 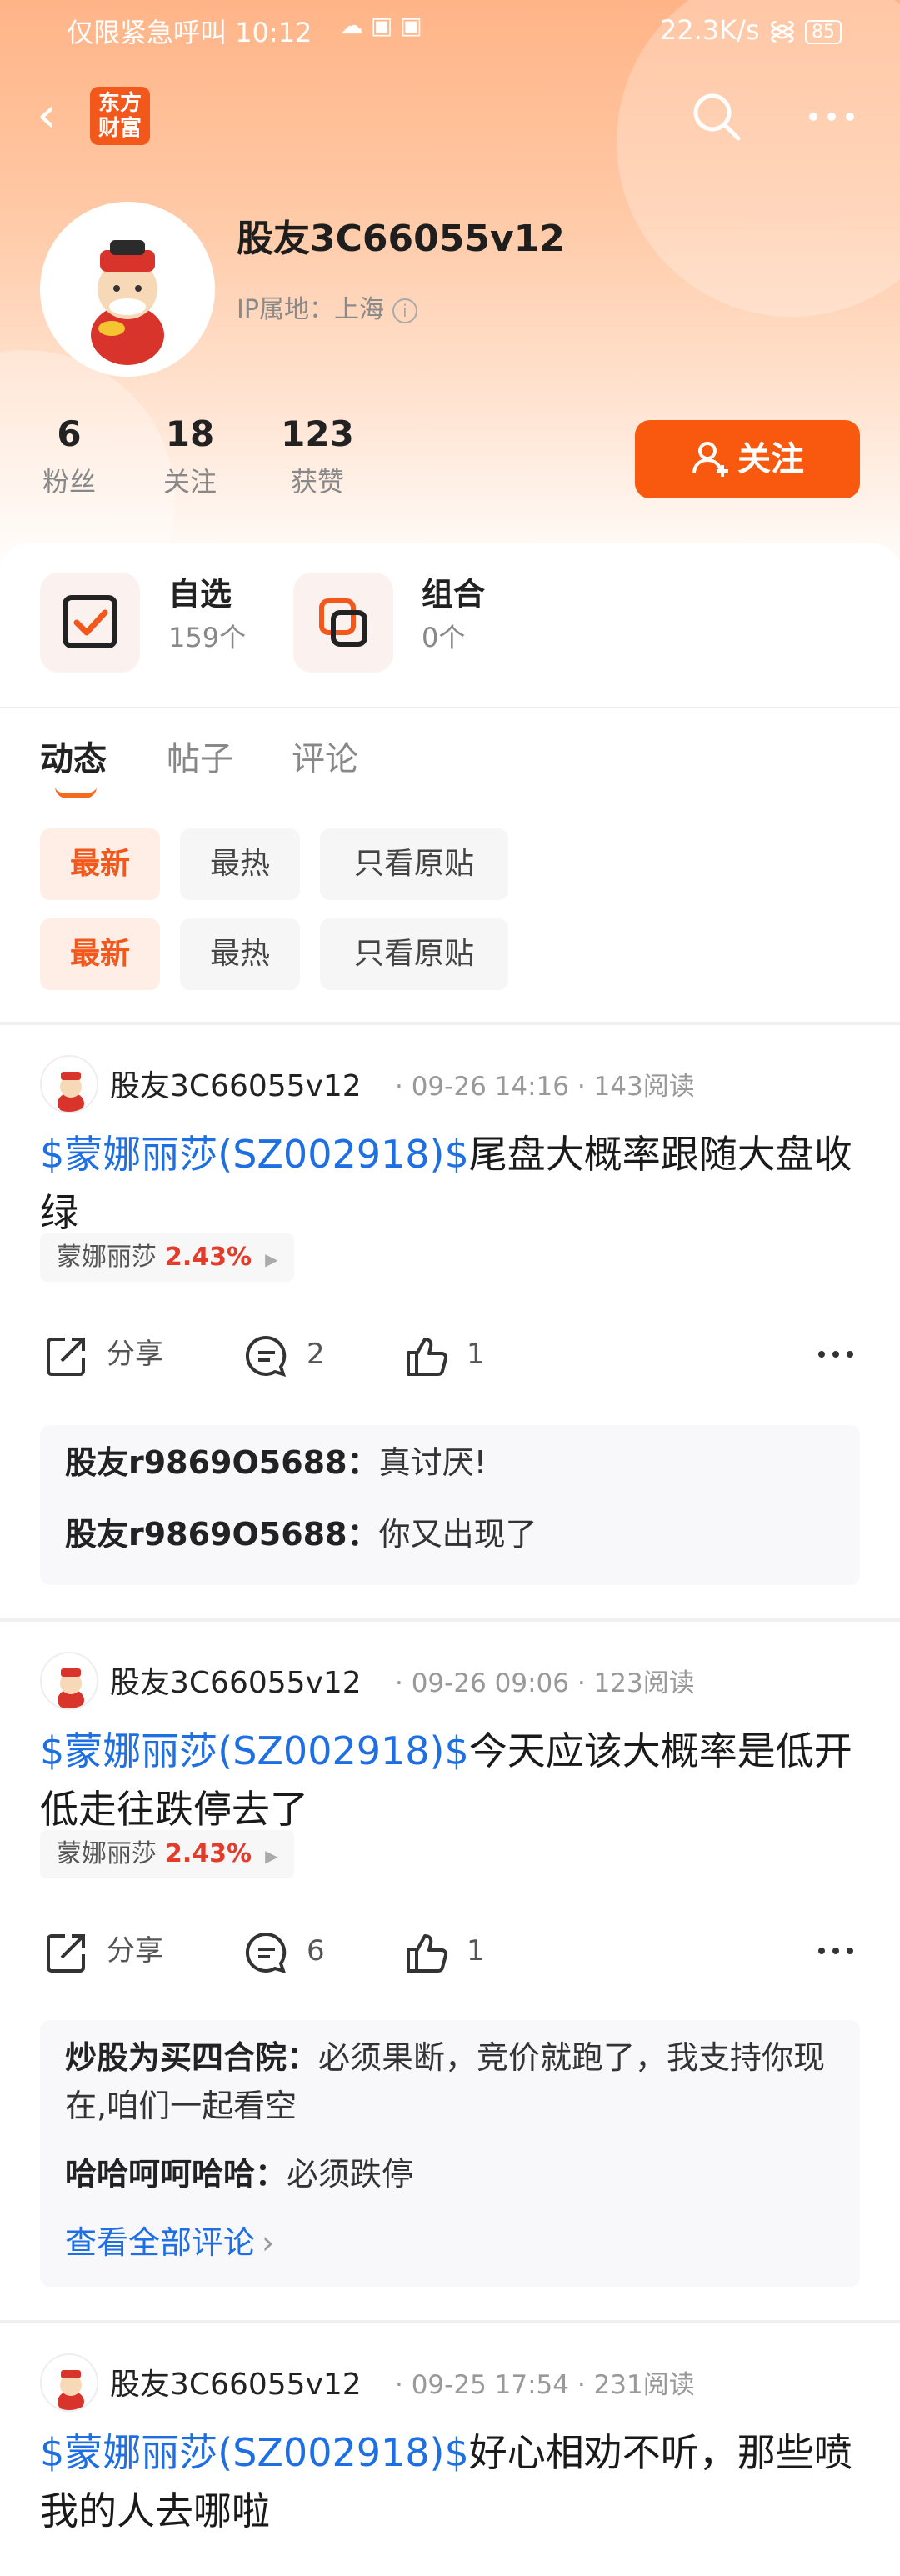 I want to click on post-content: $蒙娜丽莎(SZ002918)$今天应该大概率是低开低走往跌停去了, so click(x=452, y=1780).